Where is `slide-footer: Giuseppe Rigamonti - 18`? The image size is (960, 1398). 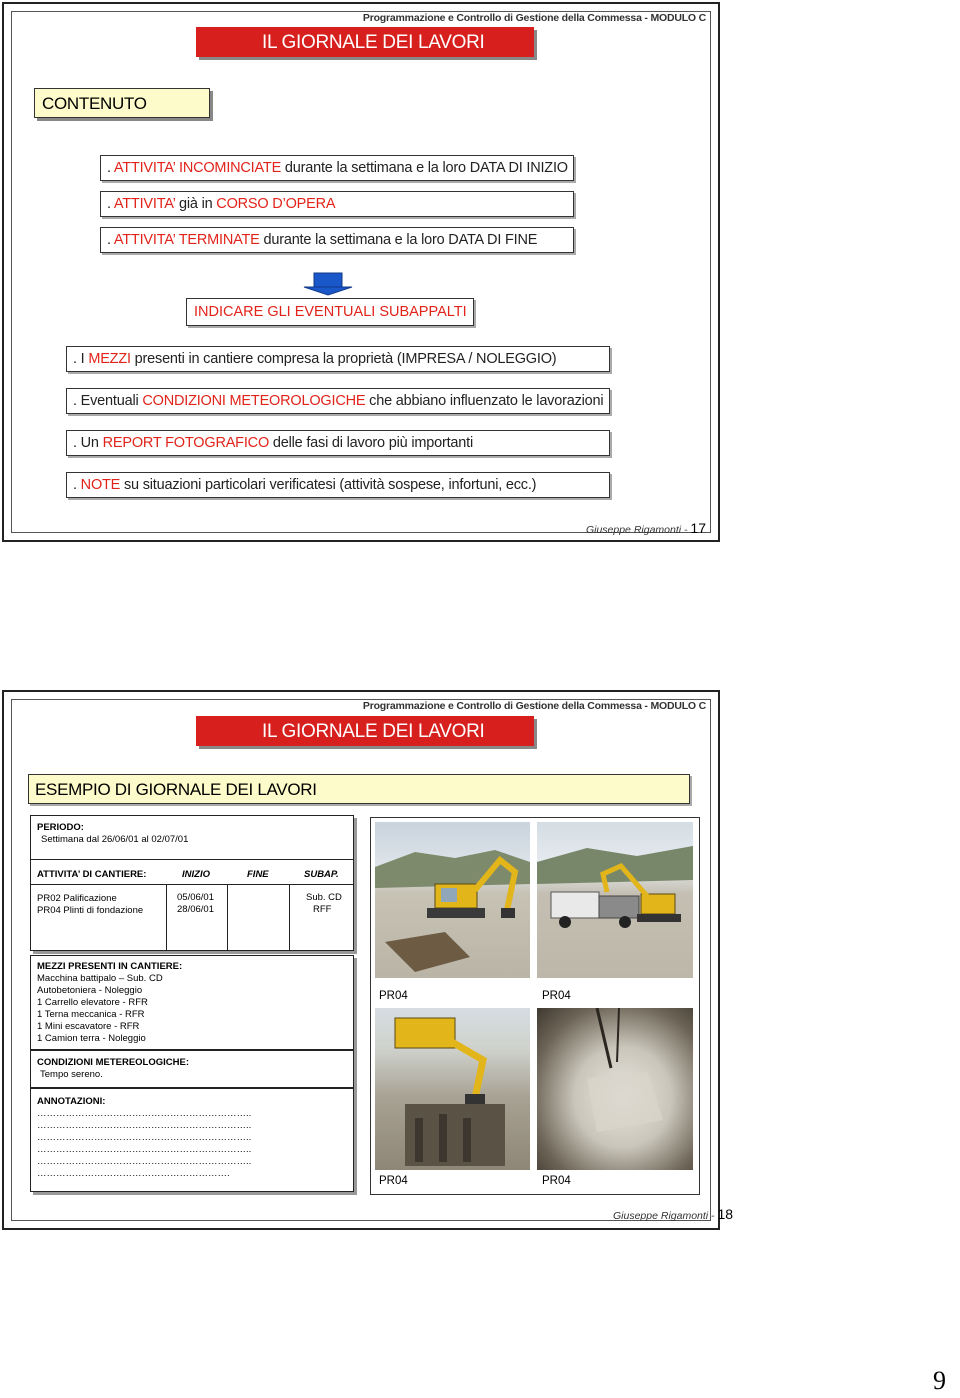
slide-footer: Giuseppe Rigamonti - 18 is located at coordinates (673, 1214).